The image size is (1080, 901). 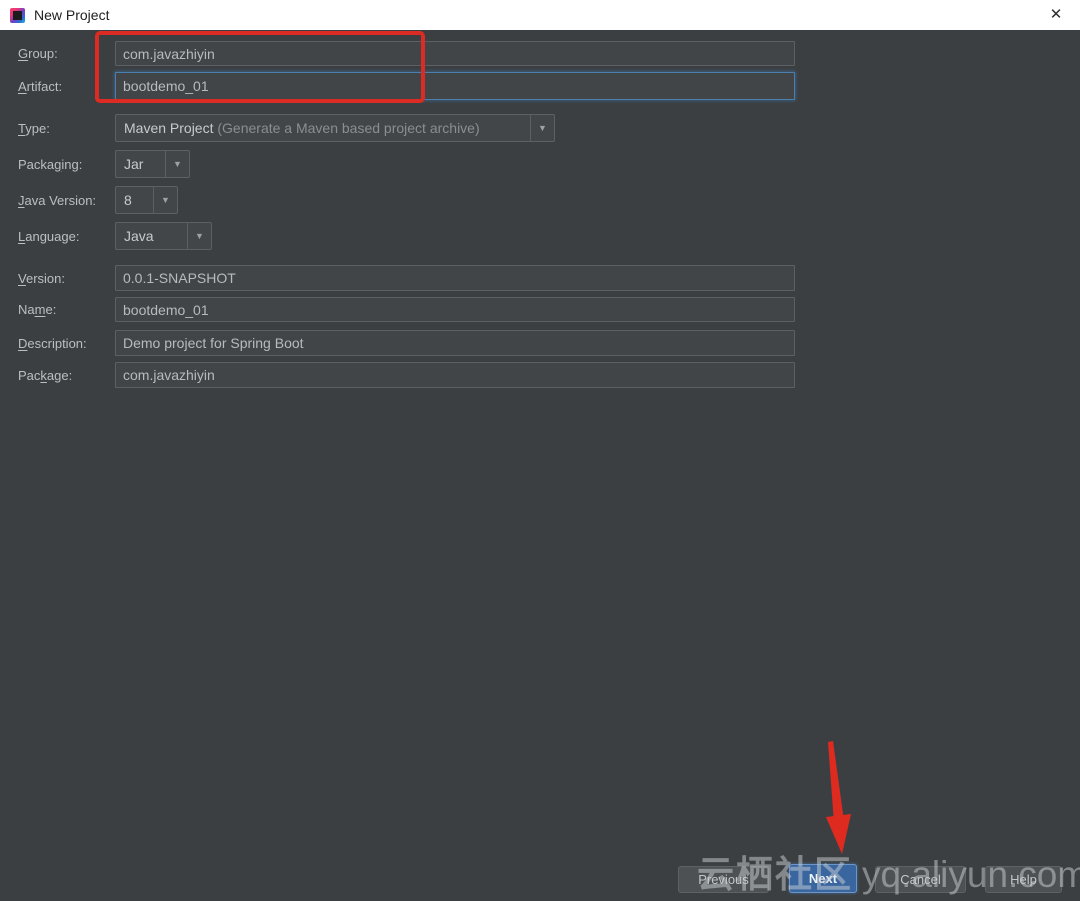 I want to click on group-input, so click(x=455, y=53).